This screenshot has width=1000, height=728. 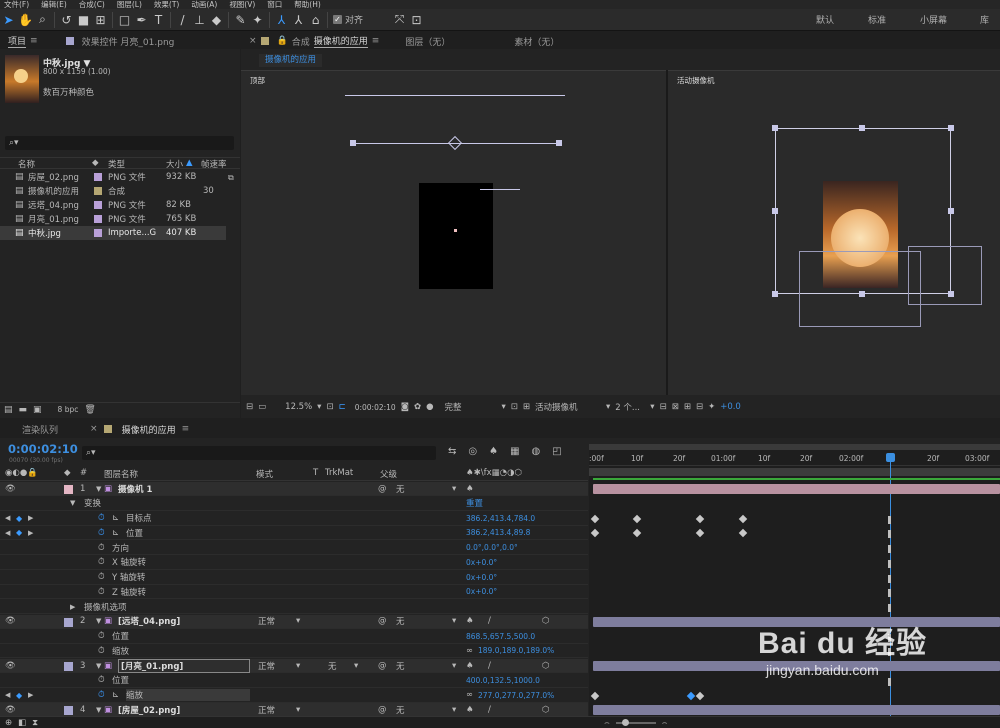 I want to click on workspace-standard: 标准, so click(x=877, y=19).